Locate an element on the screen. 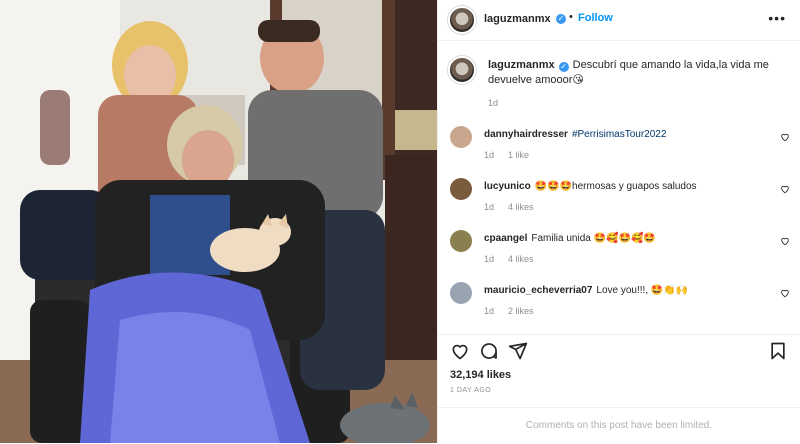 Image resolution: width=800 pixels, height=444 pixels. comment-body: mauricio_echeverria07 Love you!!!, 🤩👏🙌 is located at coordinates (619, 291).